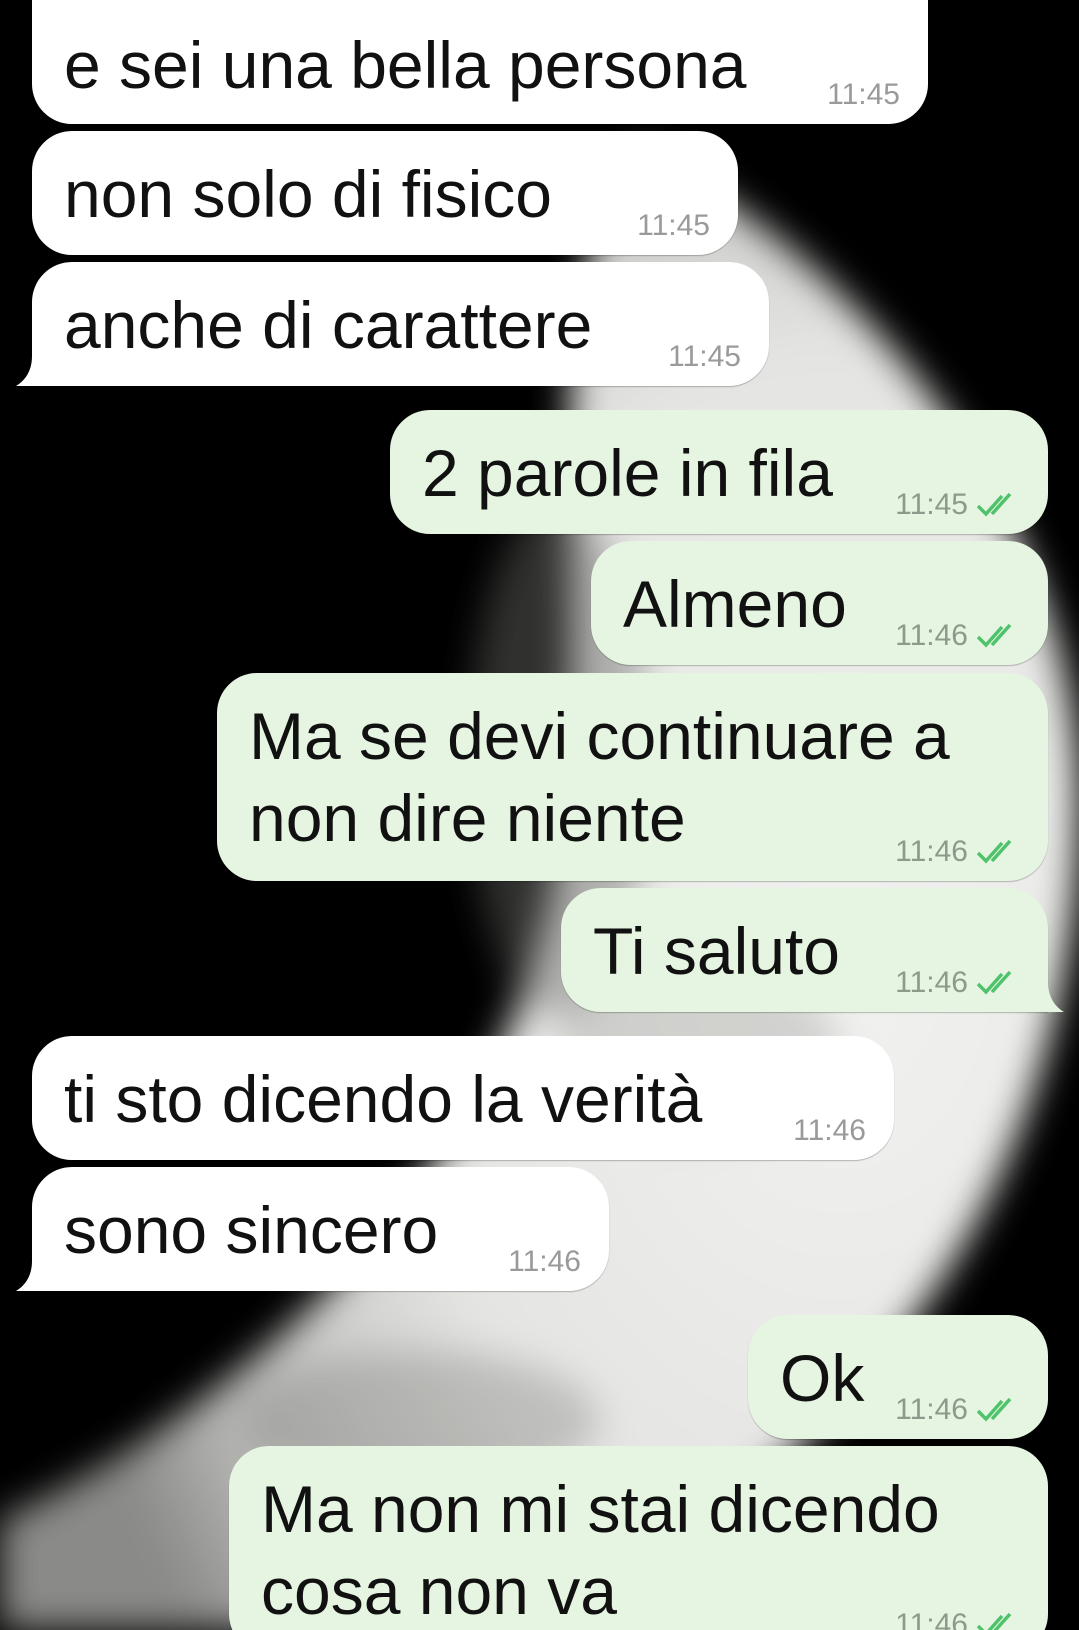  I want to click on message-text-line-1: Ma non mi stai dicendo, so click(600, 1509).